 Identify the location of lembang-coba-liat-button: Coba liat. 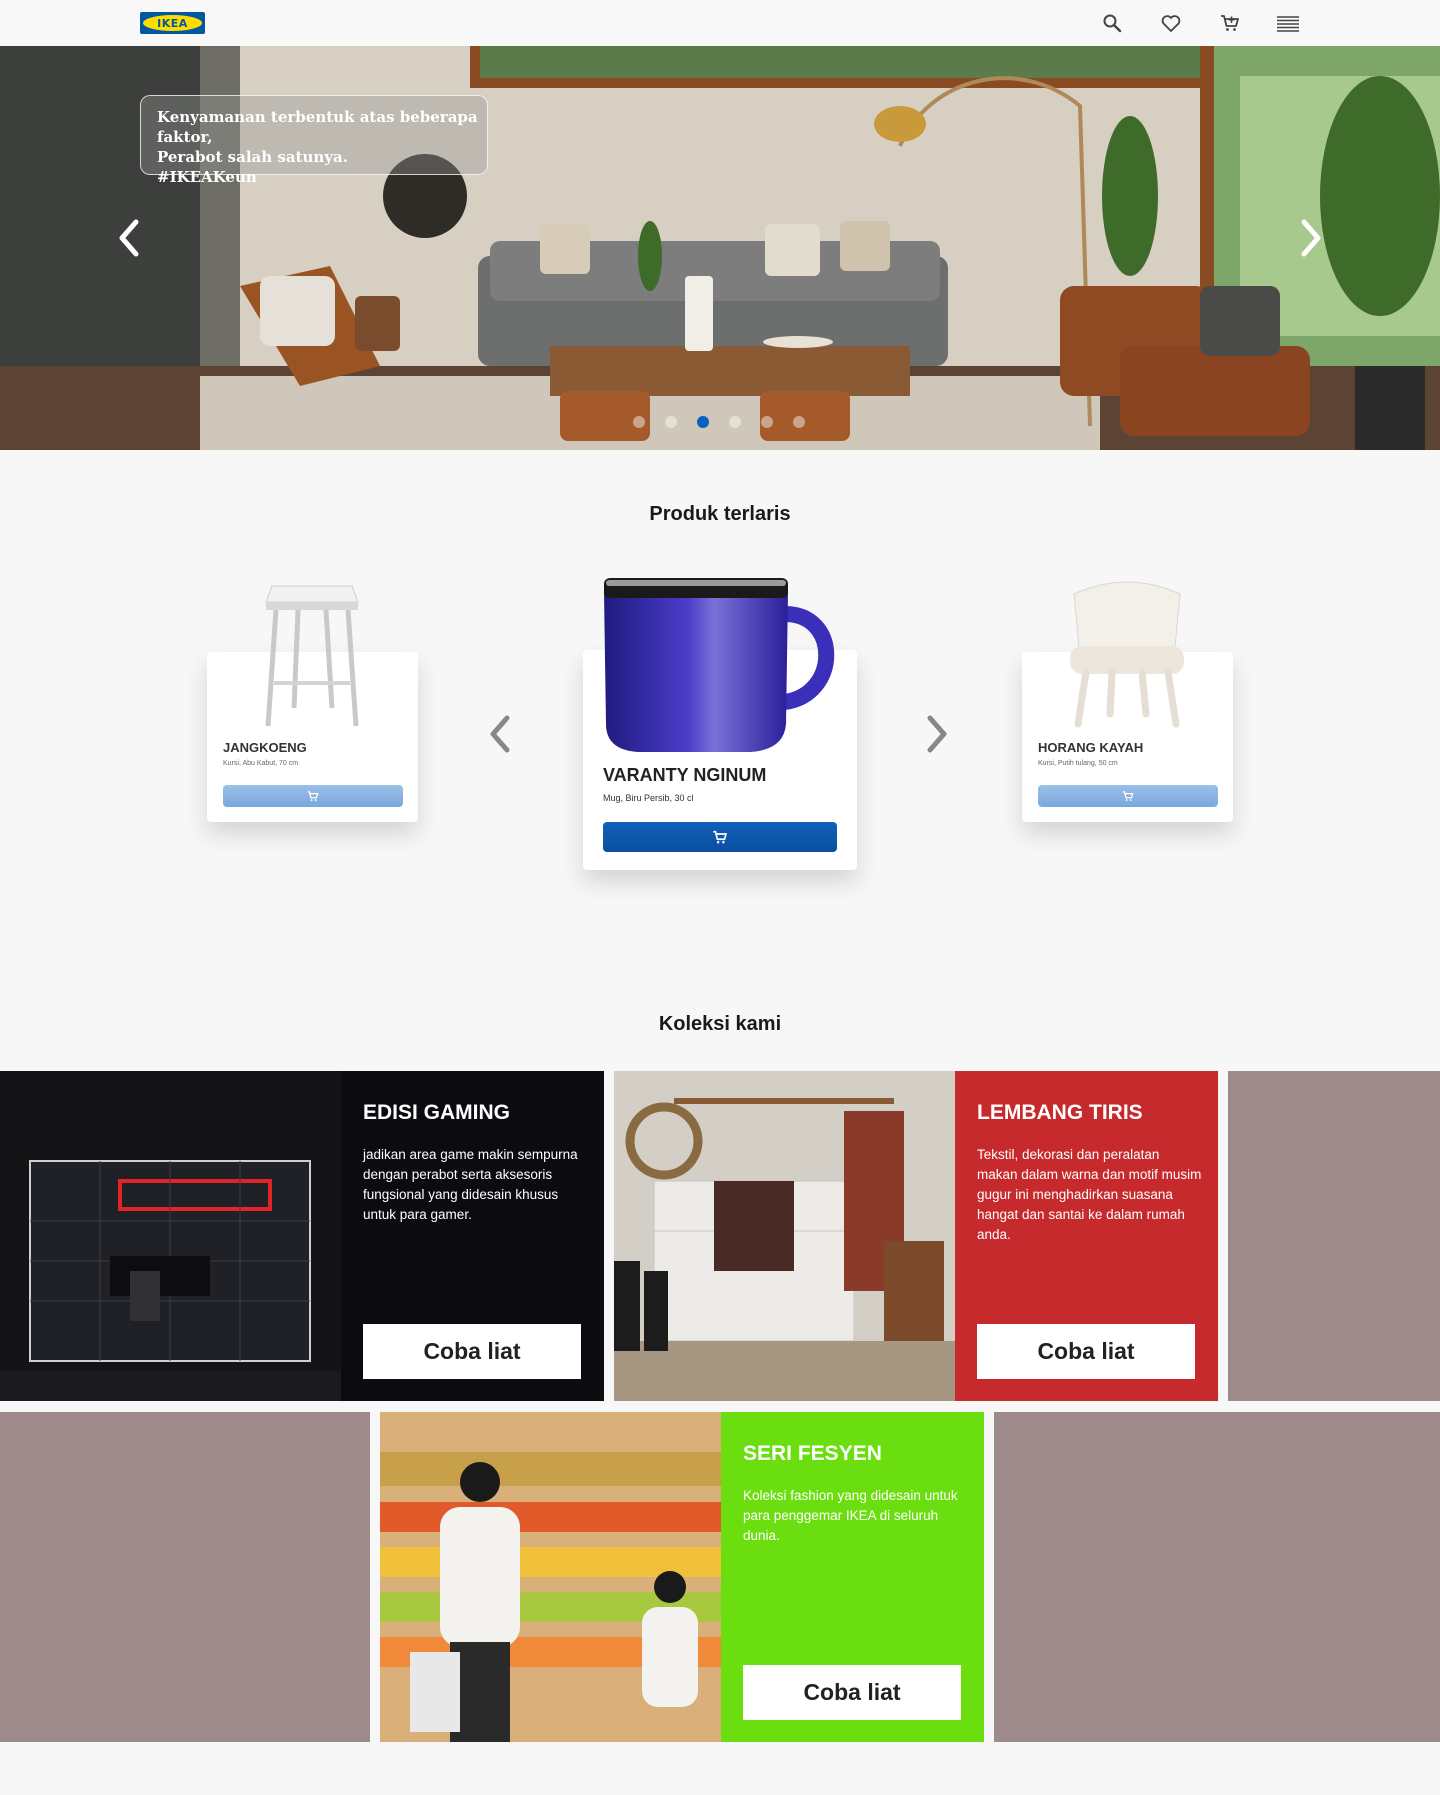
(1086, 1351).